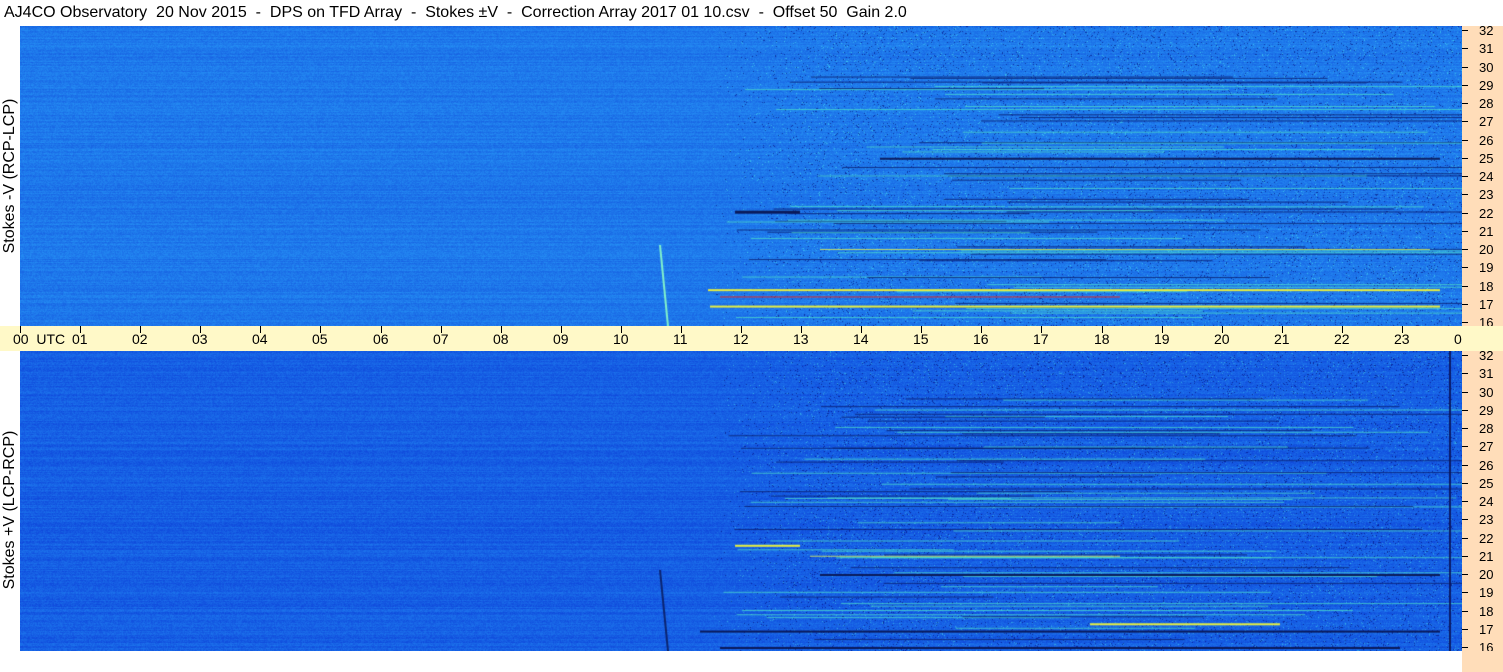 This screenshot has width=1503, height=672. I want to click on time-tick-label: 12, so click(741, 339).